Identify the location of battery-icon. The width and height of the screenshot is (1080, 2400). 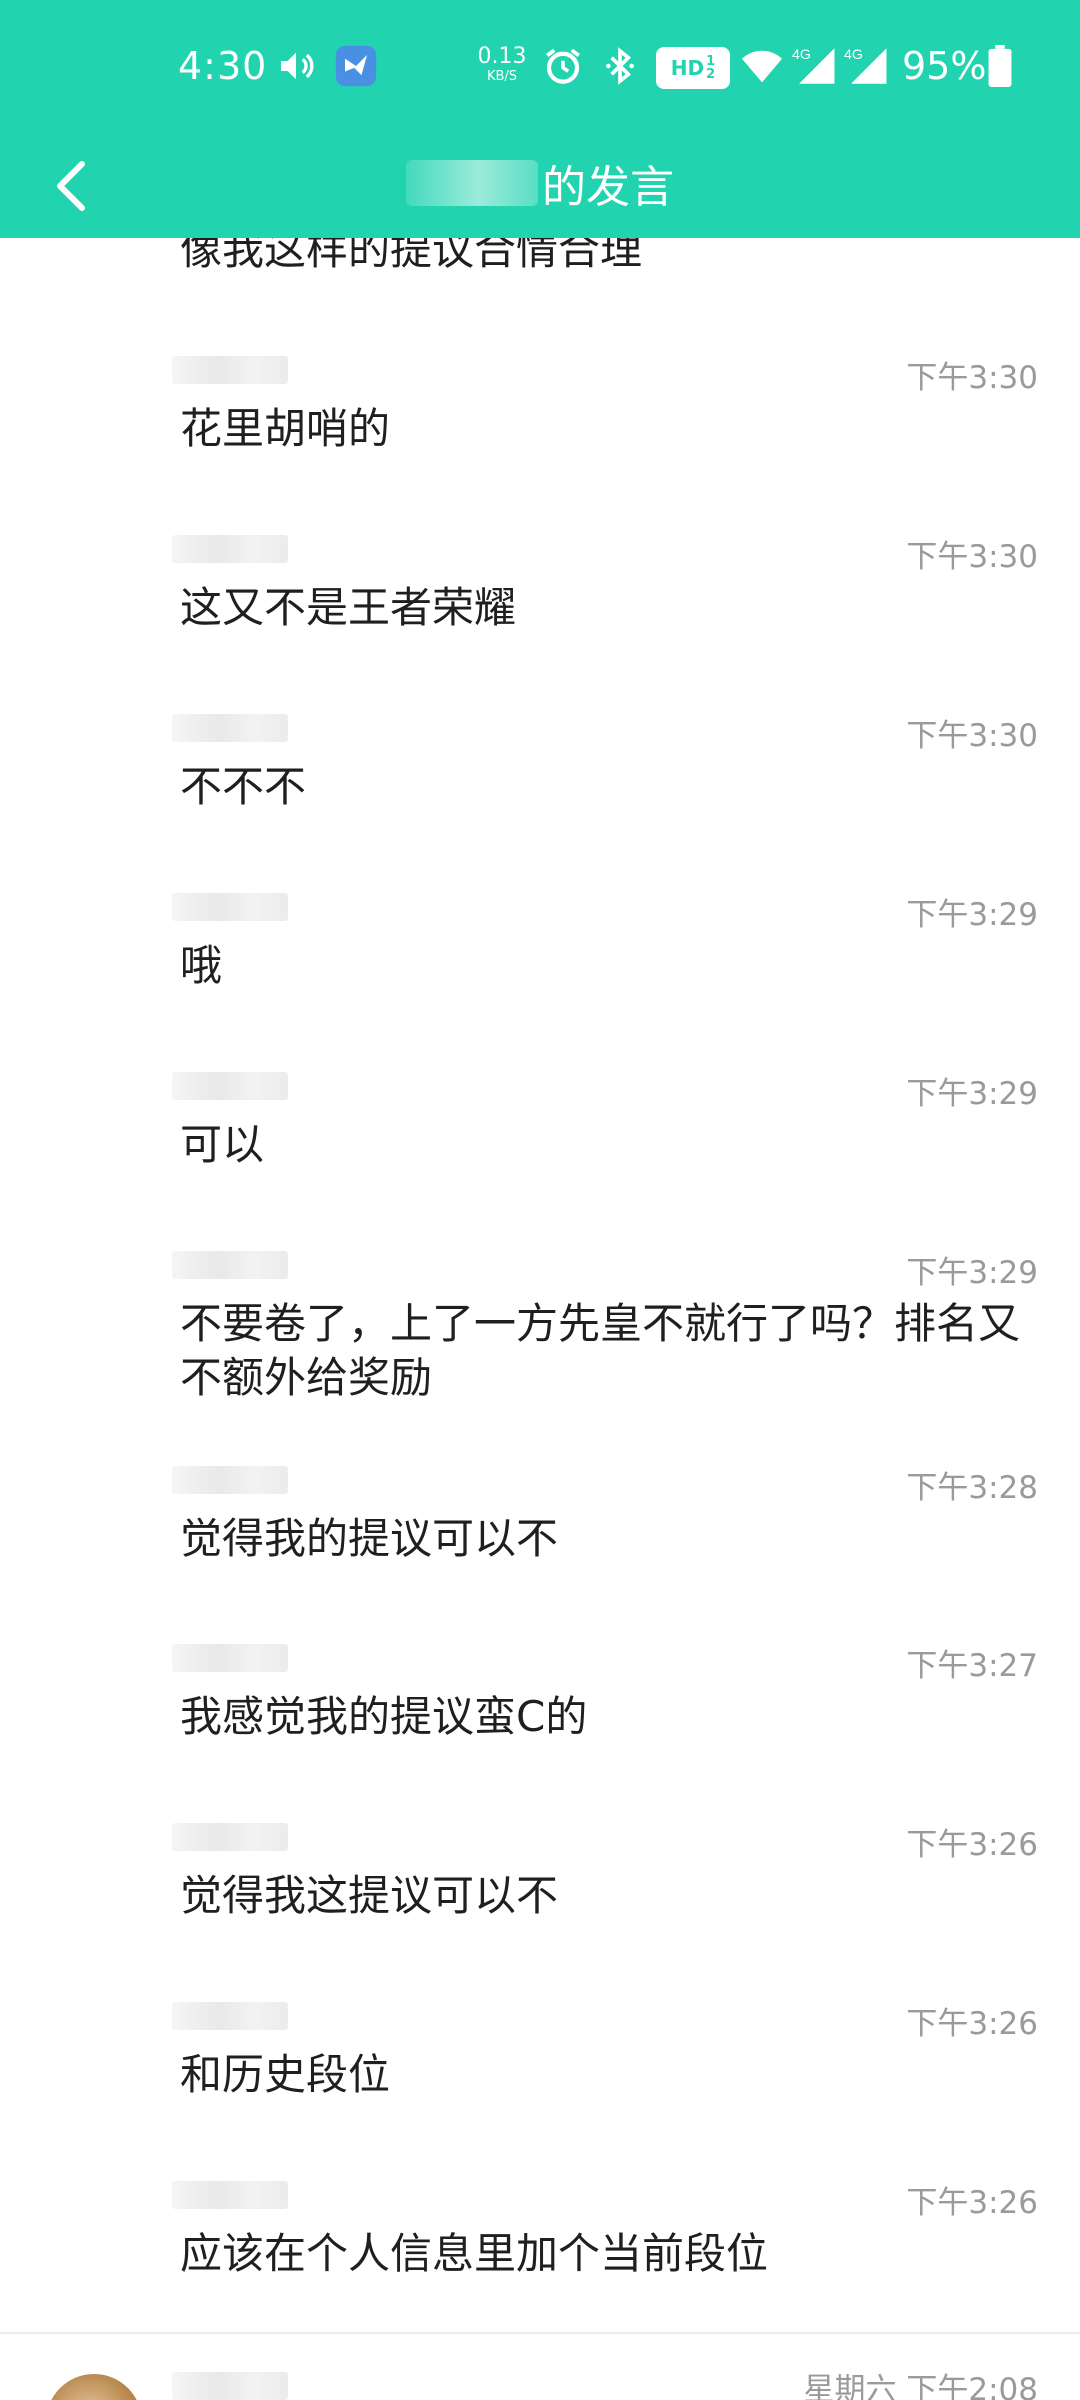
(1000, 66).